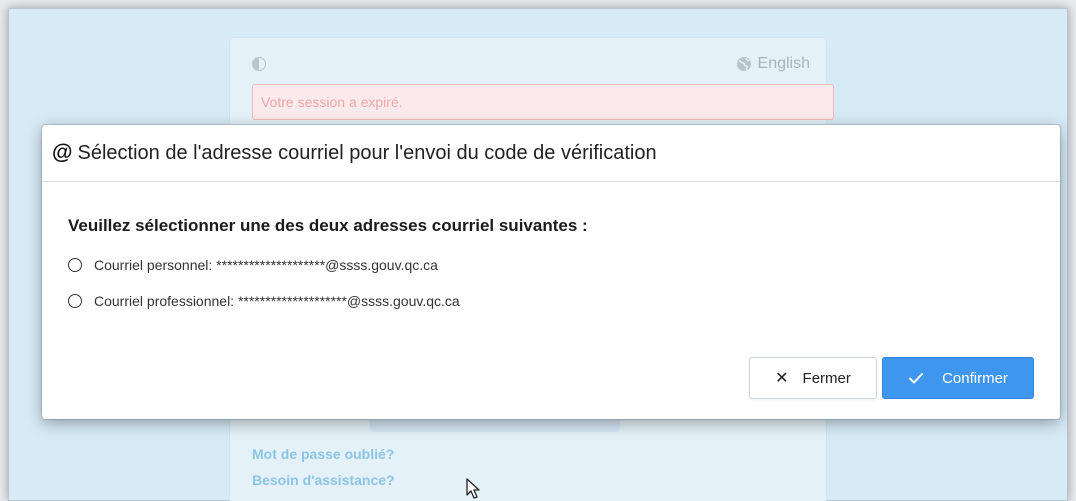 The image size is (1076, 501). What do you see at coordinates (75, 265) in the screenshot?
I see `personal-email-radio` at bounding box center [75, 265].